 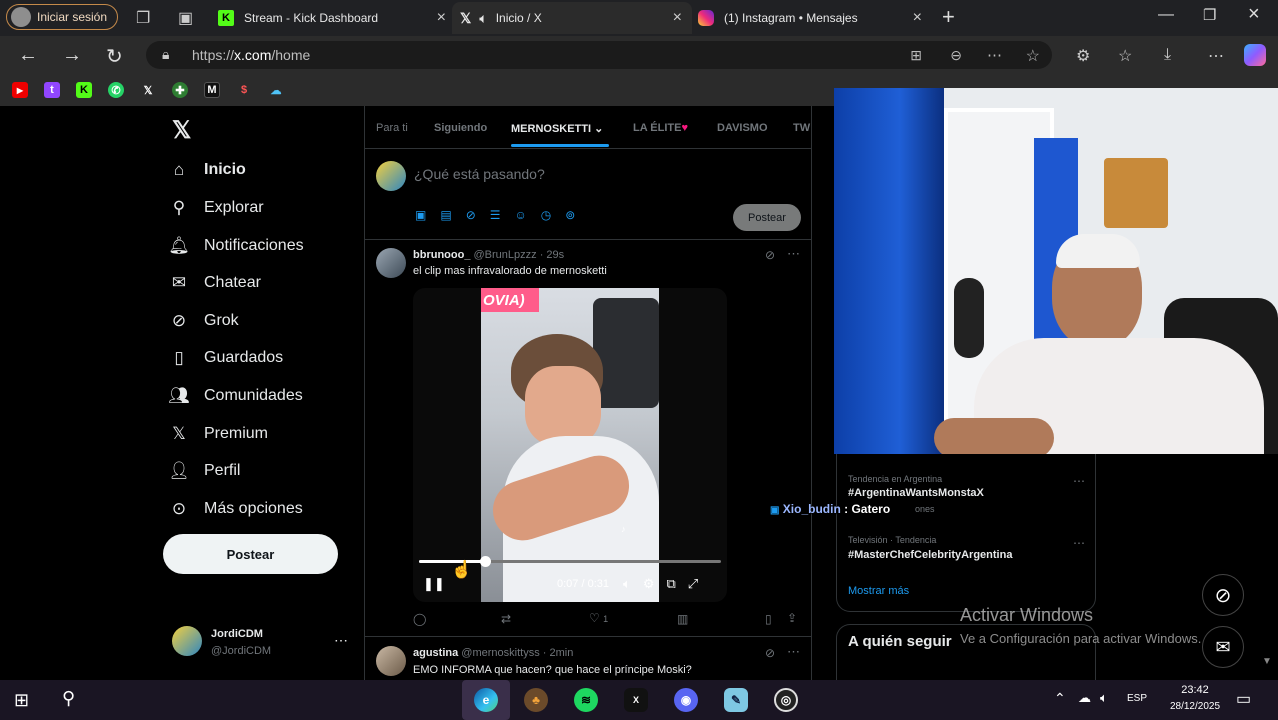 I want to click on sidebar-item-guardados: ▯ Guardados, so click(x=225, y=358).